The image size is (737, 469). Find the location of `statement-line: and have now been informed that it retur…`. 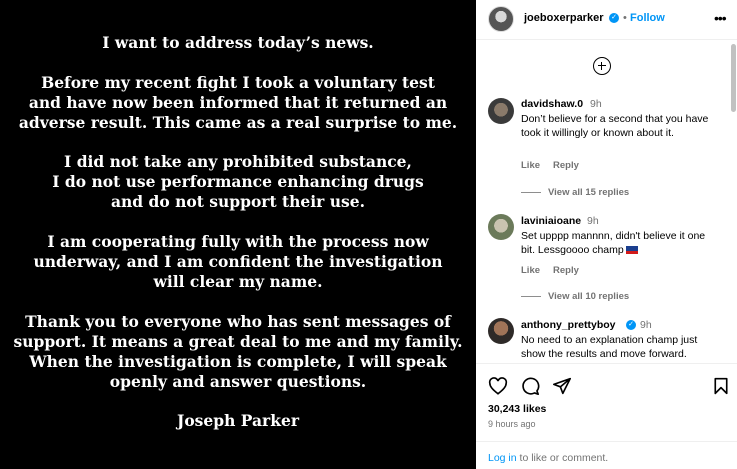

statement-line: and have now been informed that it retur… is located at coordinates (238, 102).